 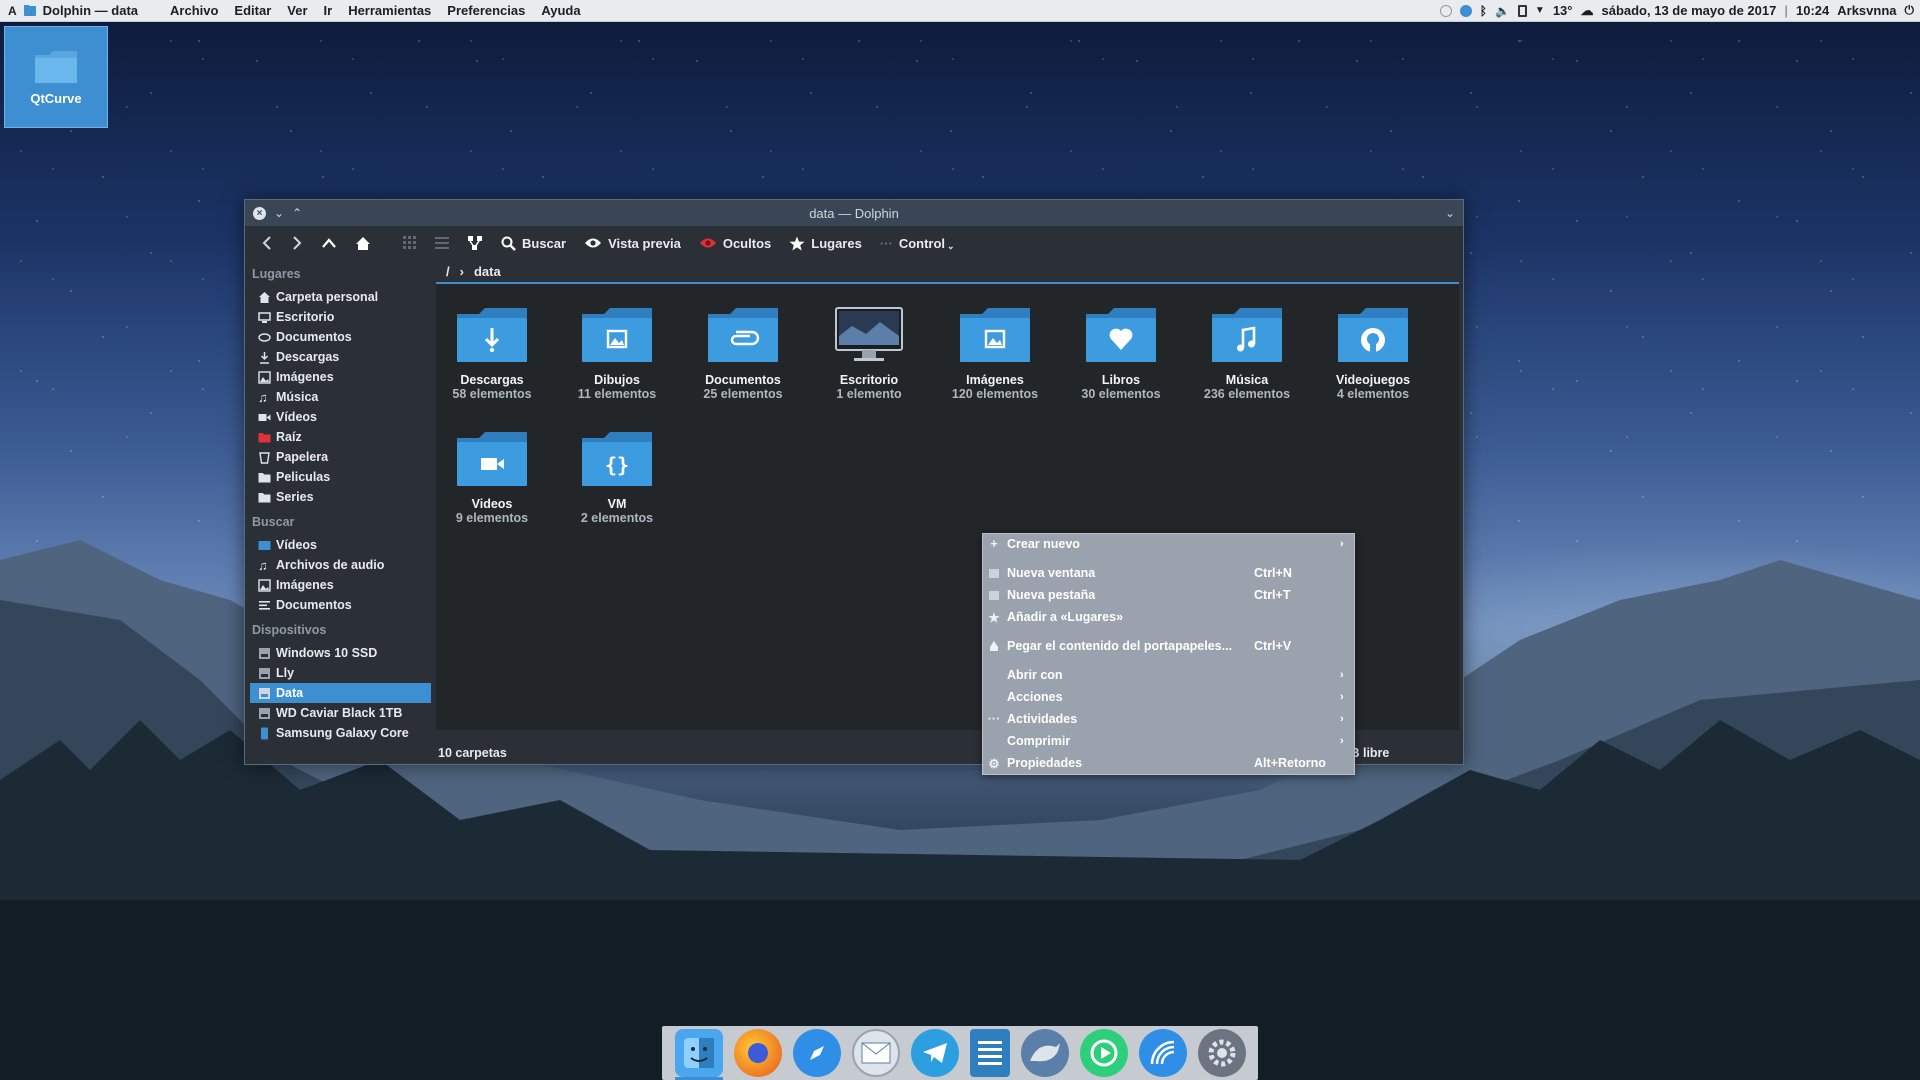 I want to click on dock-player-icon, so click(x=1103, y=1053).